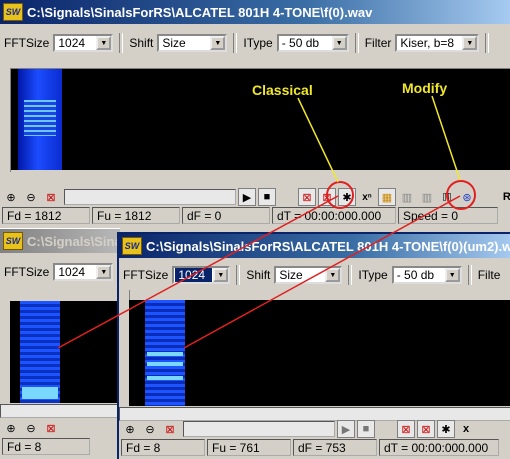 This screenshot has height=459, width=510. Describe the element at coordinates (489, 275) in the screenshot. I see `filter-label: Filte` at that location.